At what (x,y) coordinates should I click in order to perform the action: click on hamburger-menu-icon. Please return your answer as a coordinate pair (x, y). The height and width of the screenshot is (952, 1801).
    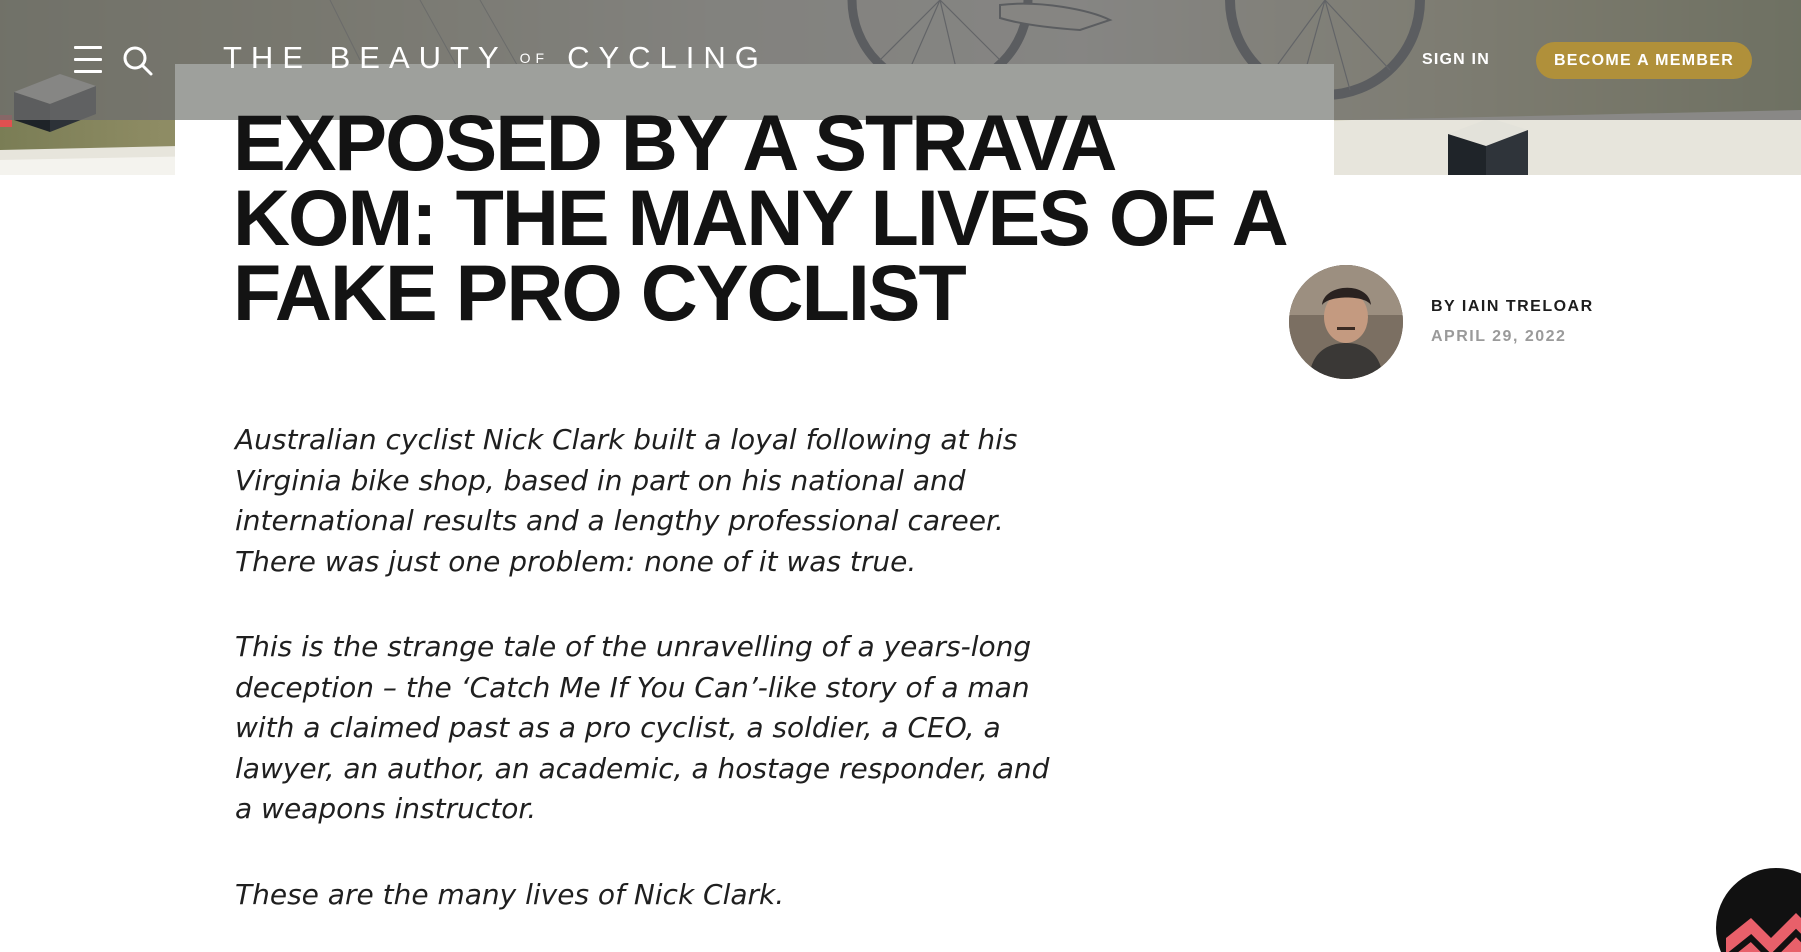
    Looking at the image, I should click on (89, 60).